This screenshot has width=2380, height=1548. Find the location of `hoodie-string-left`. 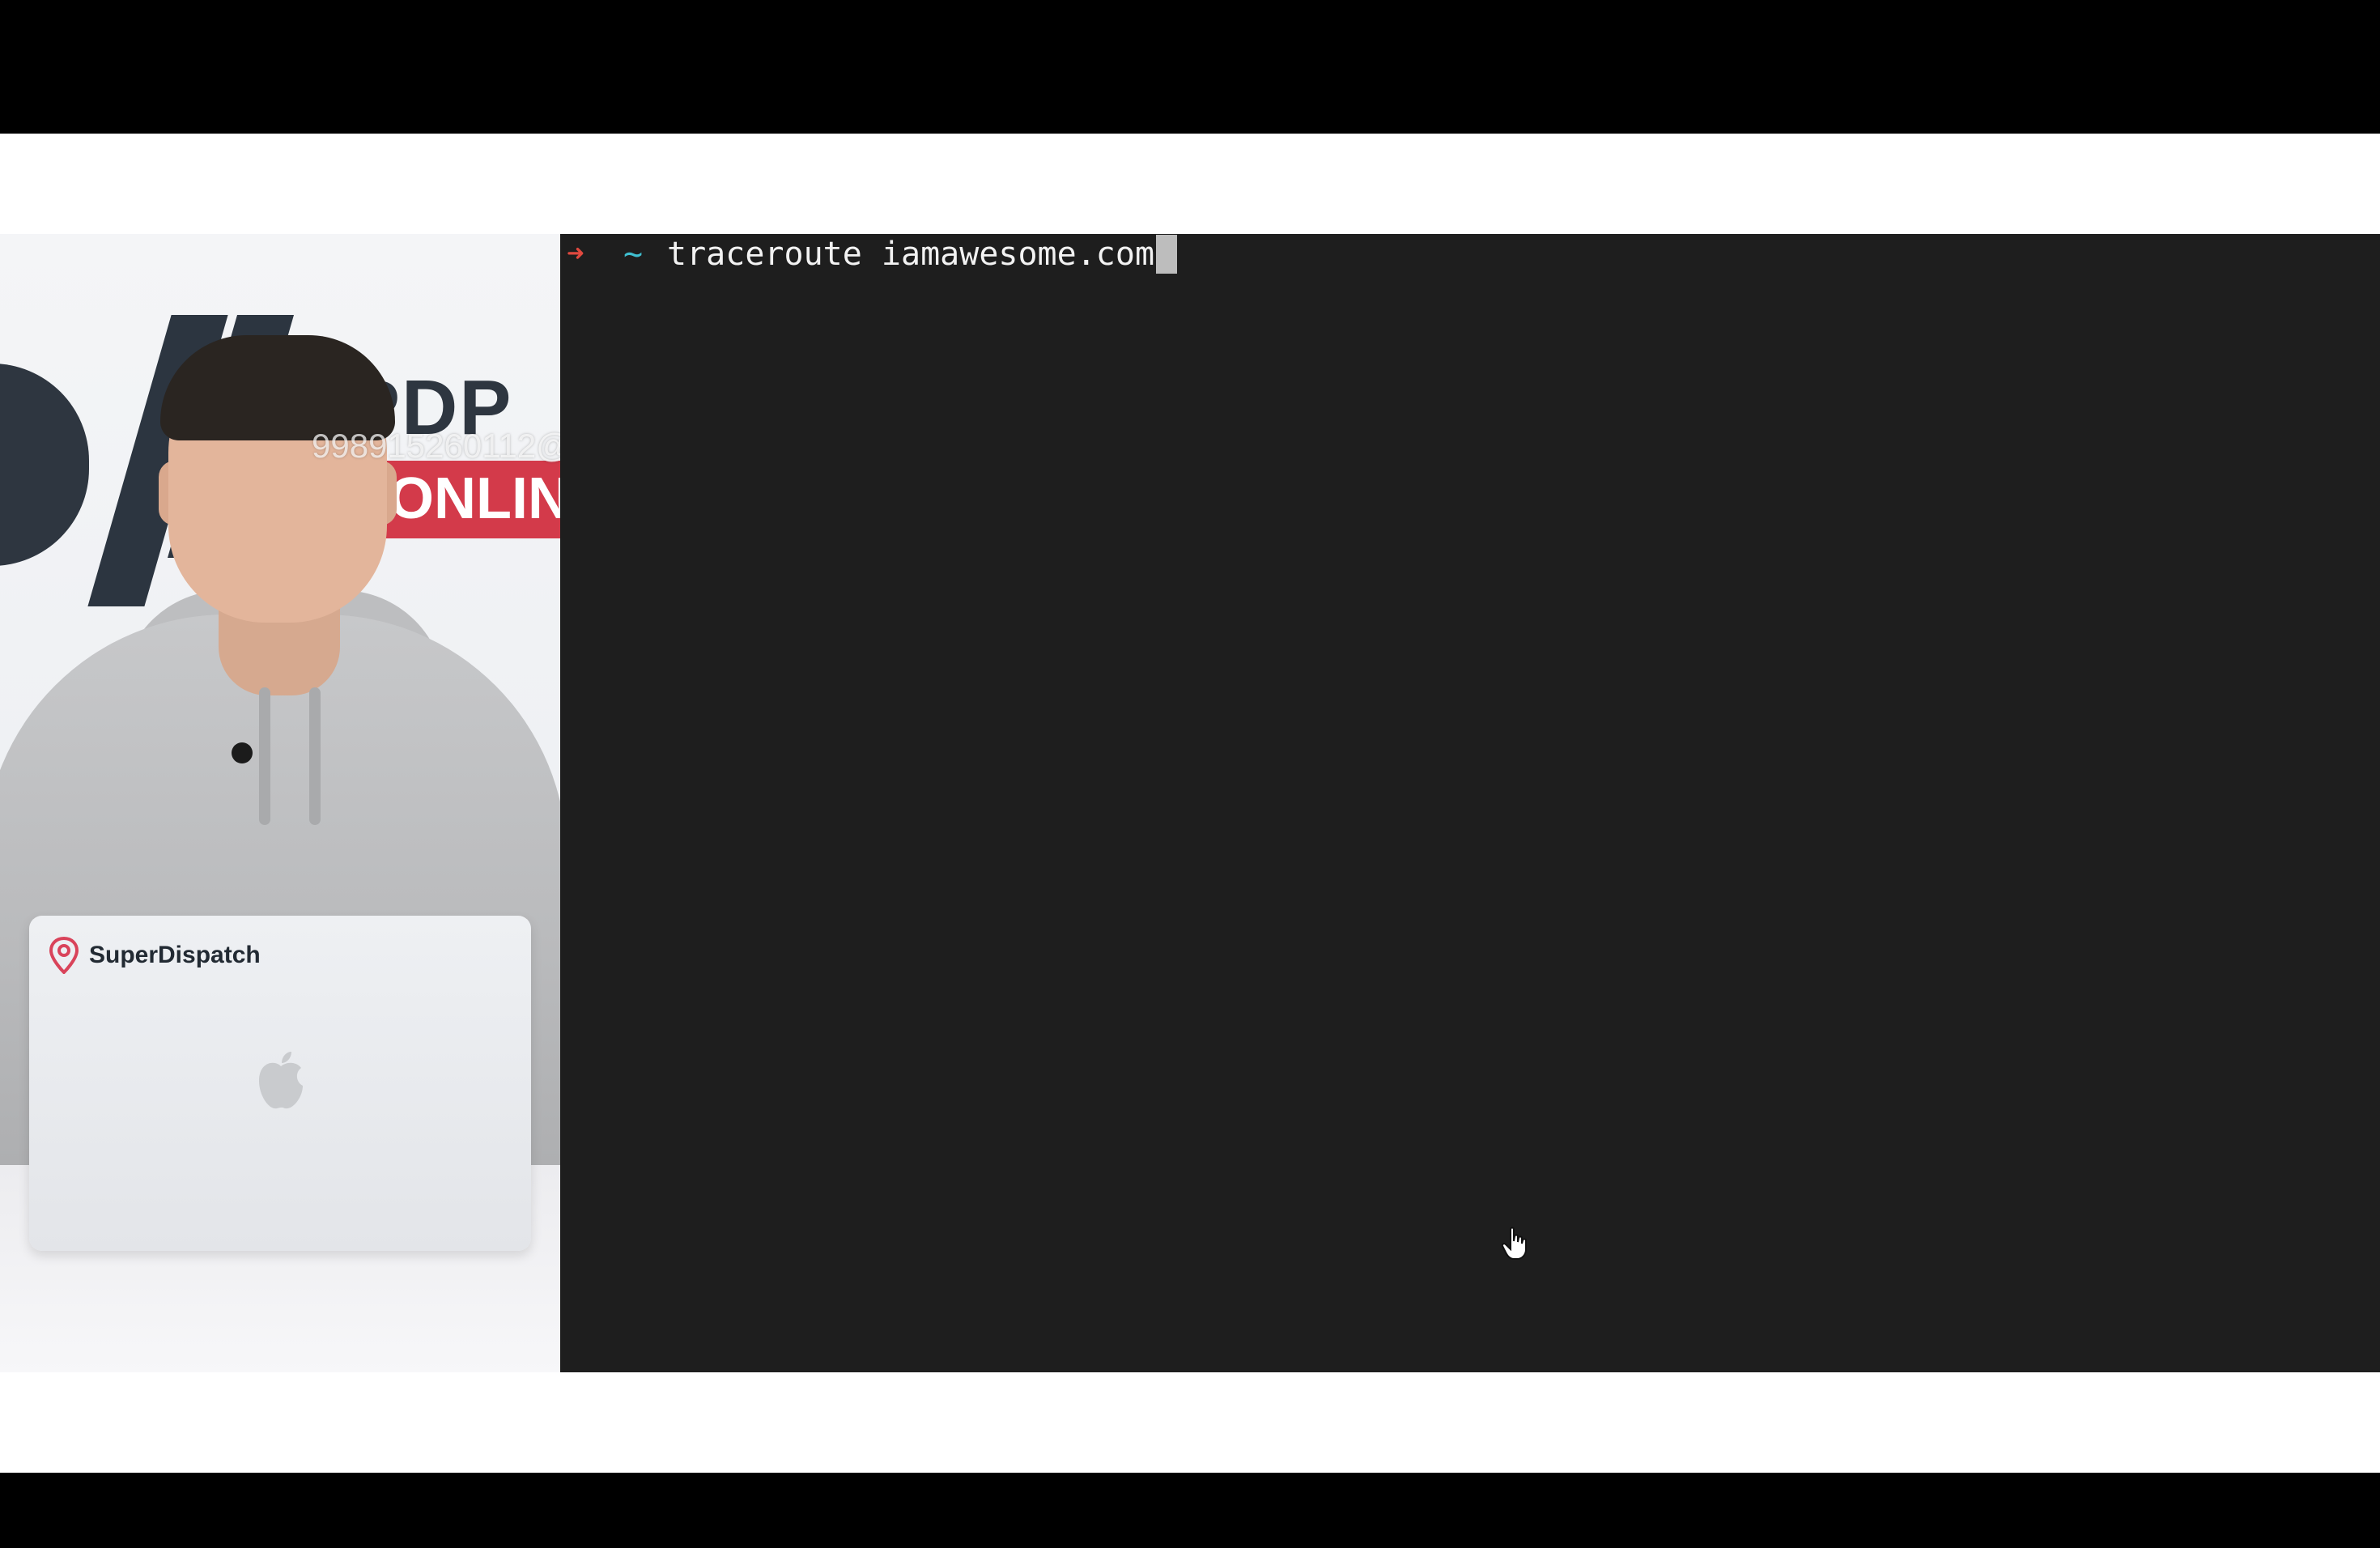

hoodie-string-left is located at coordinates (264, 756).